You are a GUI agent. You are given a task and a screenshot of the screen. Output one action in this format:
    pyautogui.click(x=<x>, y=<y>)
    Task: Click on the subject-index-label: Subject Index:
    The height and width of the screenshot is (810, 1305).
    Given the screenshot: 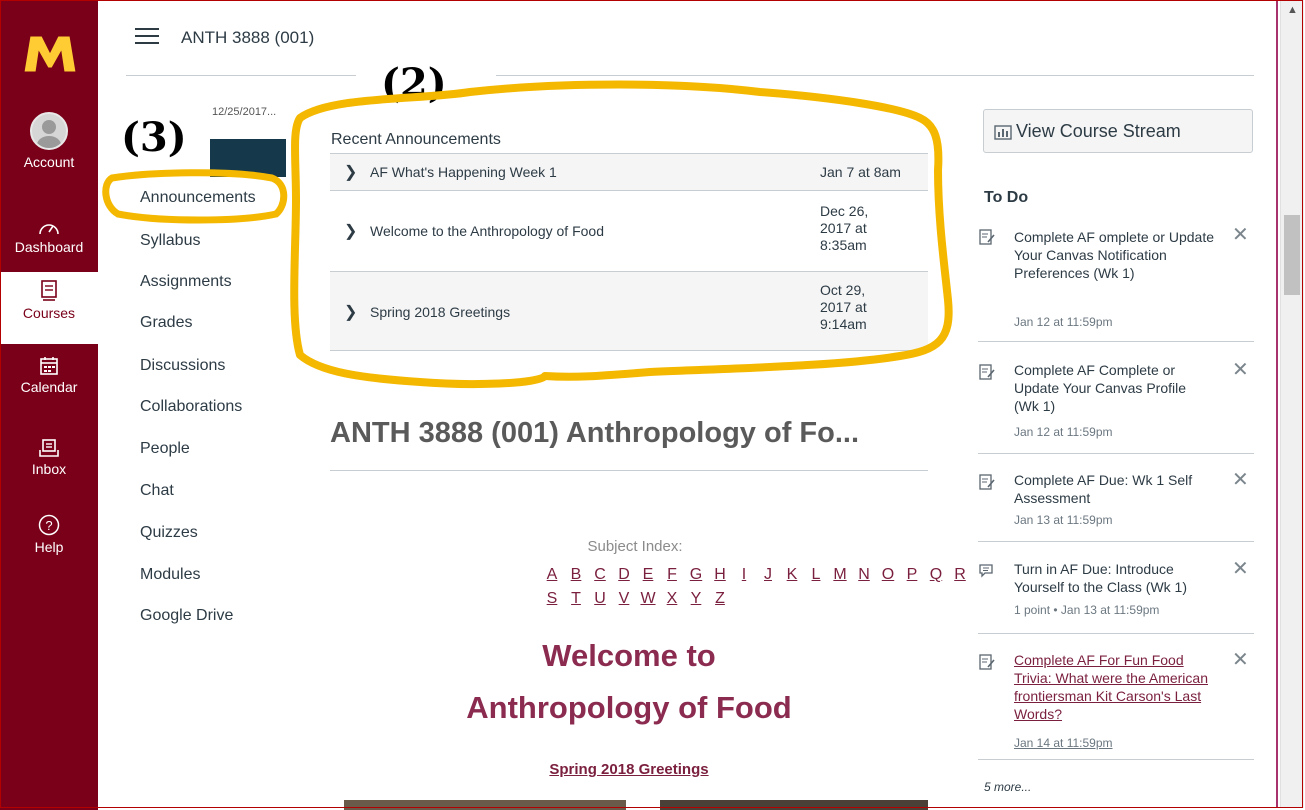 What is the action you would take?
    pyautogui.click(x=635, y=546)
    